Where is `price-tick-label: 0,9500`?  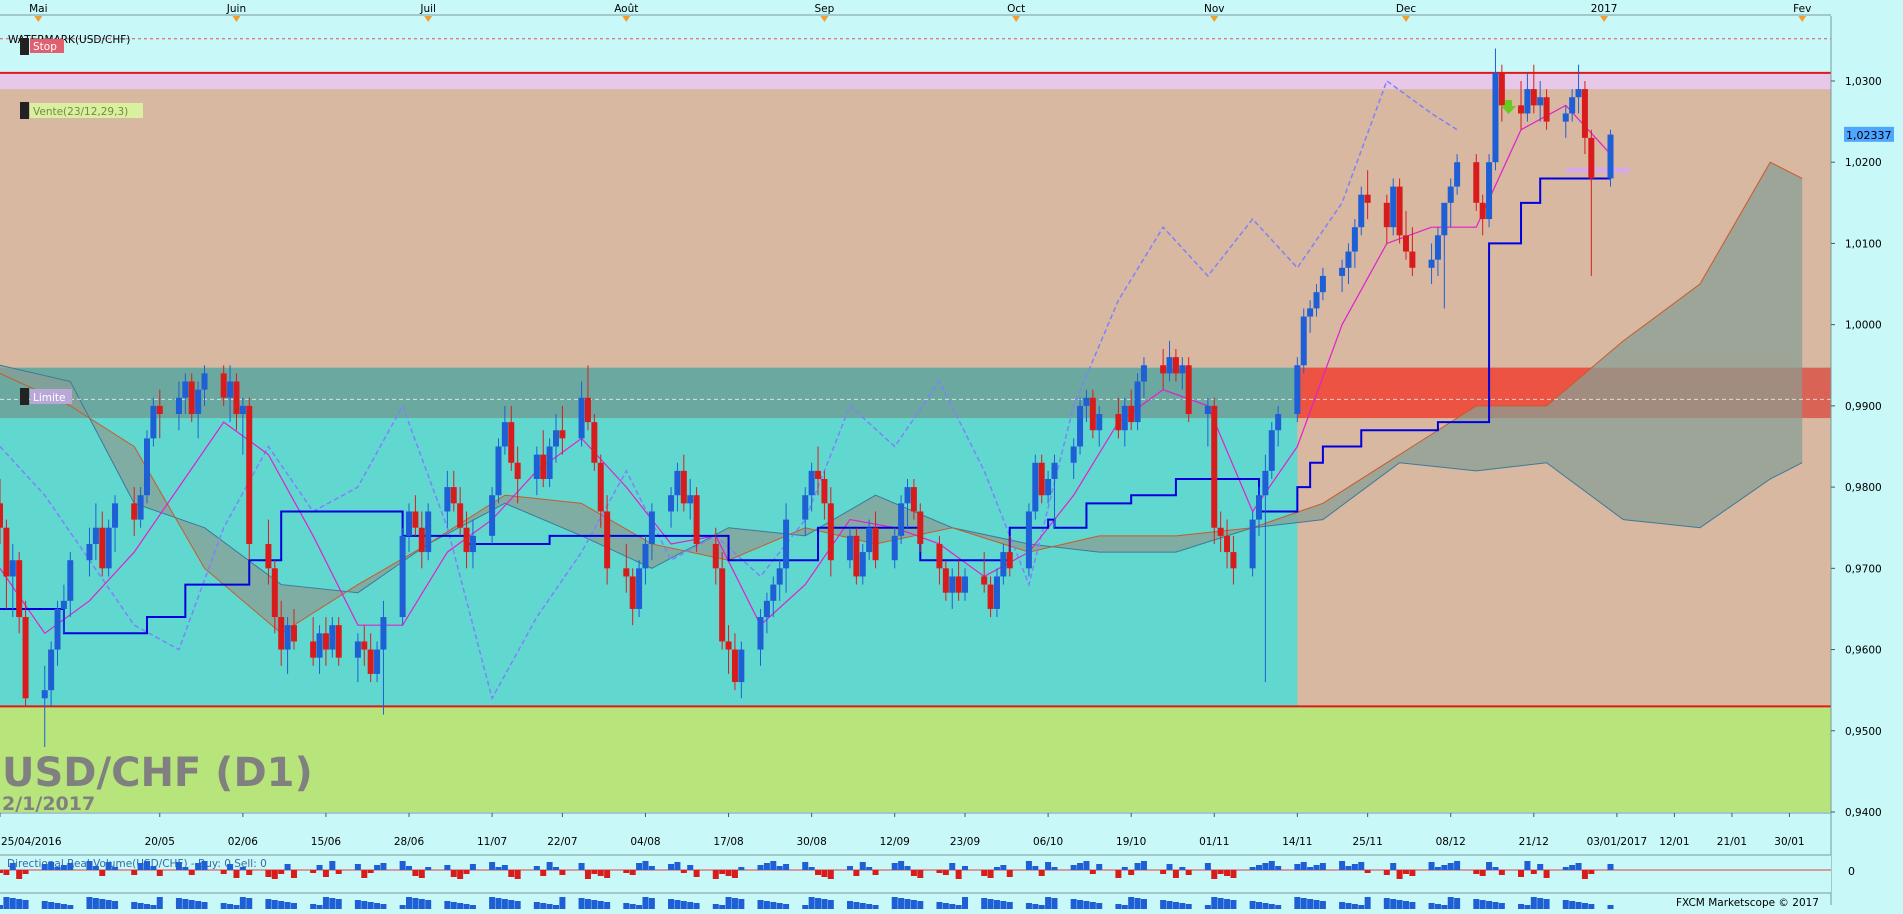
price-tick-label: 0,9500 is located at coordinates (1863, 732).